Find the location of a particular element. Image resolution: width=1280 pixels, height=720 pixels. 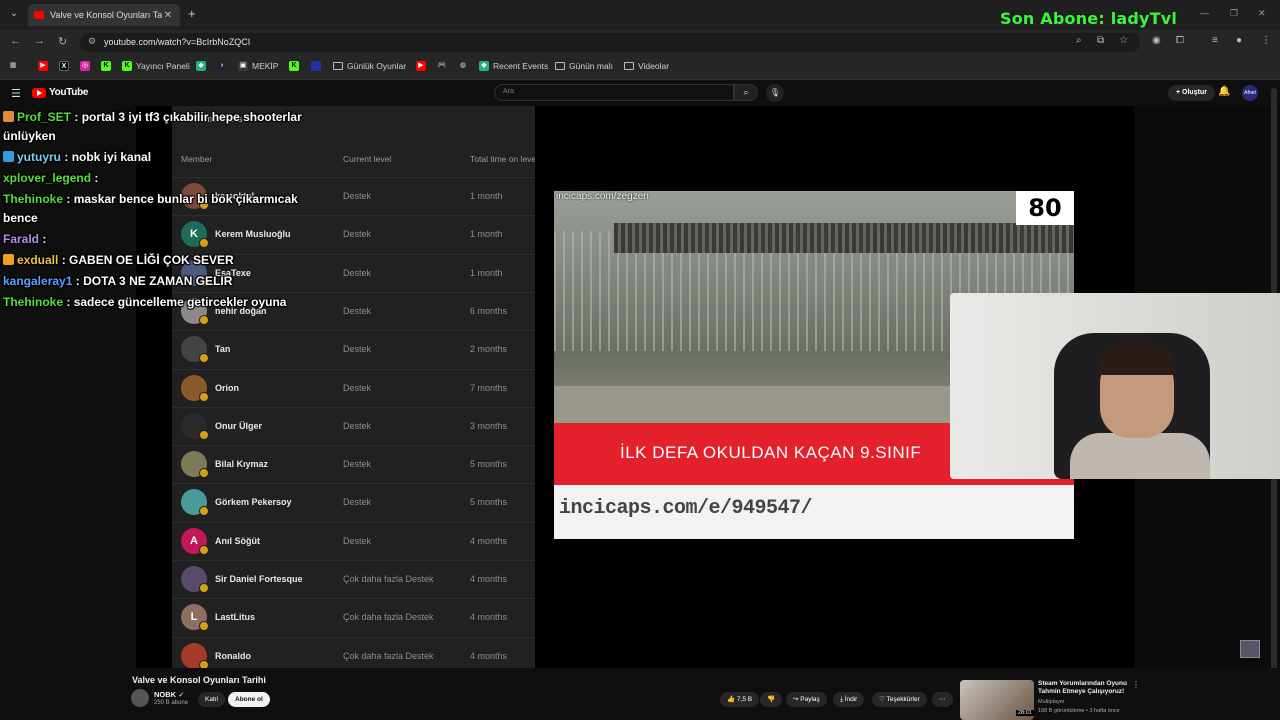

close-tab-icon: ✕ is located at coordinates (168, 15).